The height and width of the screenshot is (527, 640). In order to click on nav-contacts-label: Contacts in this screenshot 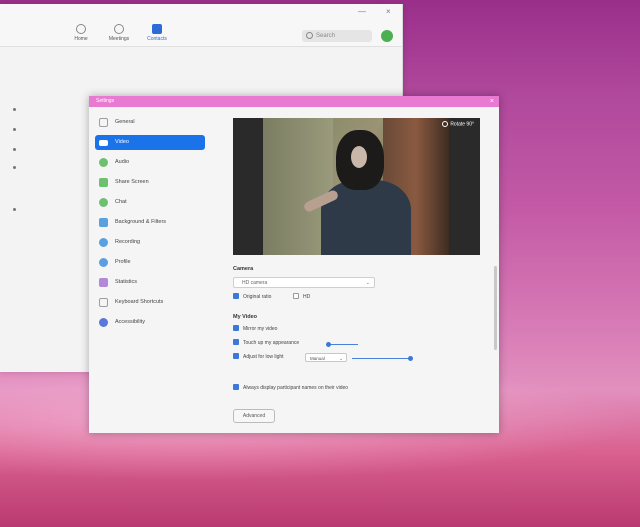, I will do `click(157, 39)`.